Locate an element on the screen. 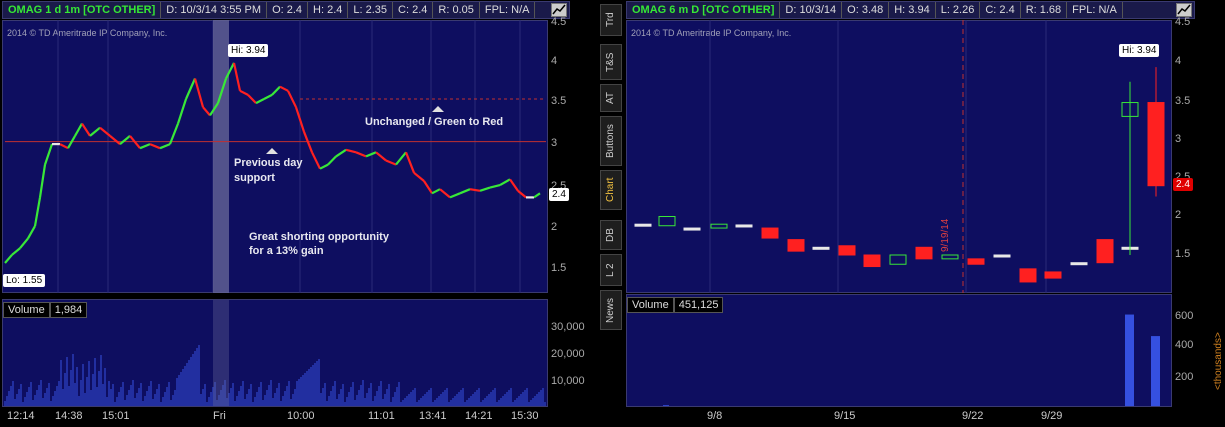 The image size is (1225, 427). right-volume-chart is located at coordinates (911, 360).